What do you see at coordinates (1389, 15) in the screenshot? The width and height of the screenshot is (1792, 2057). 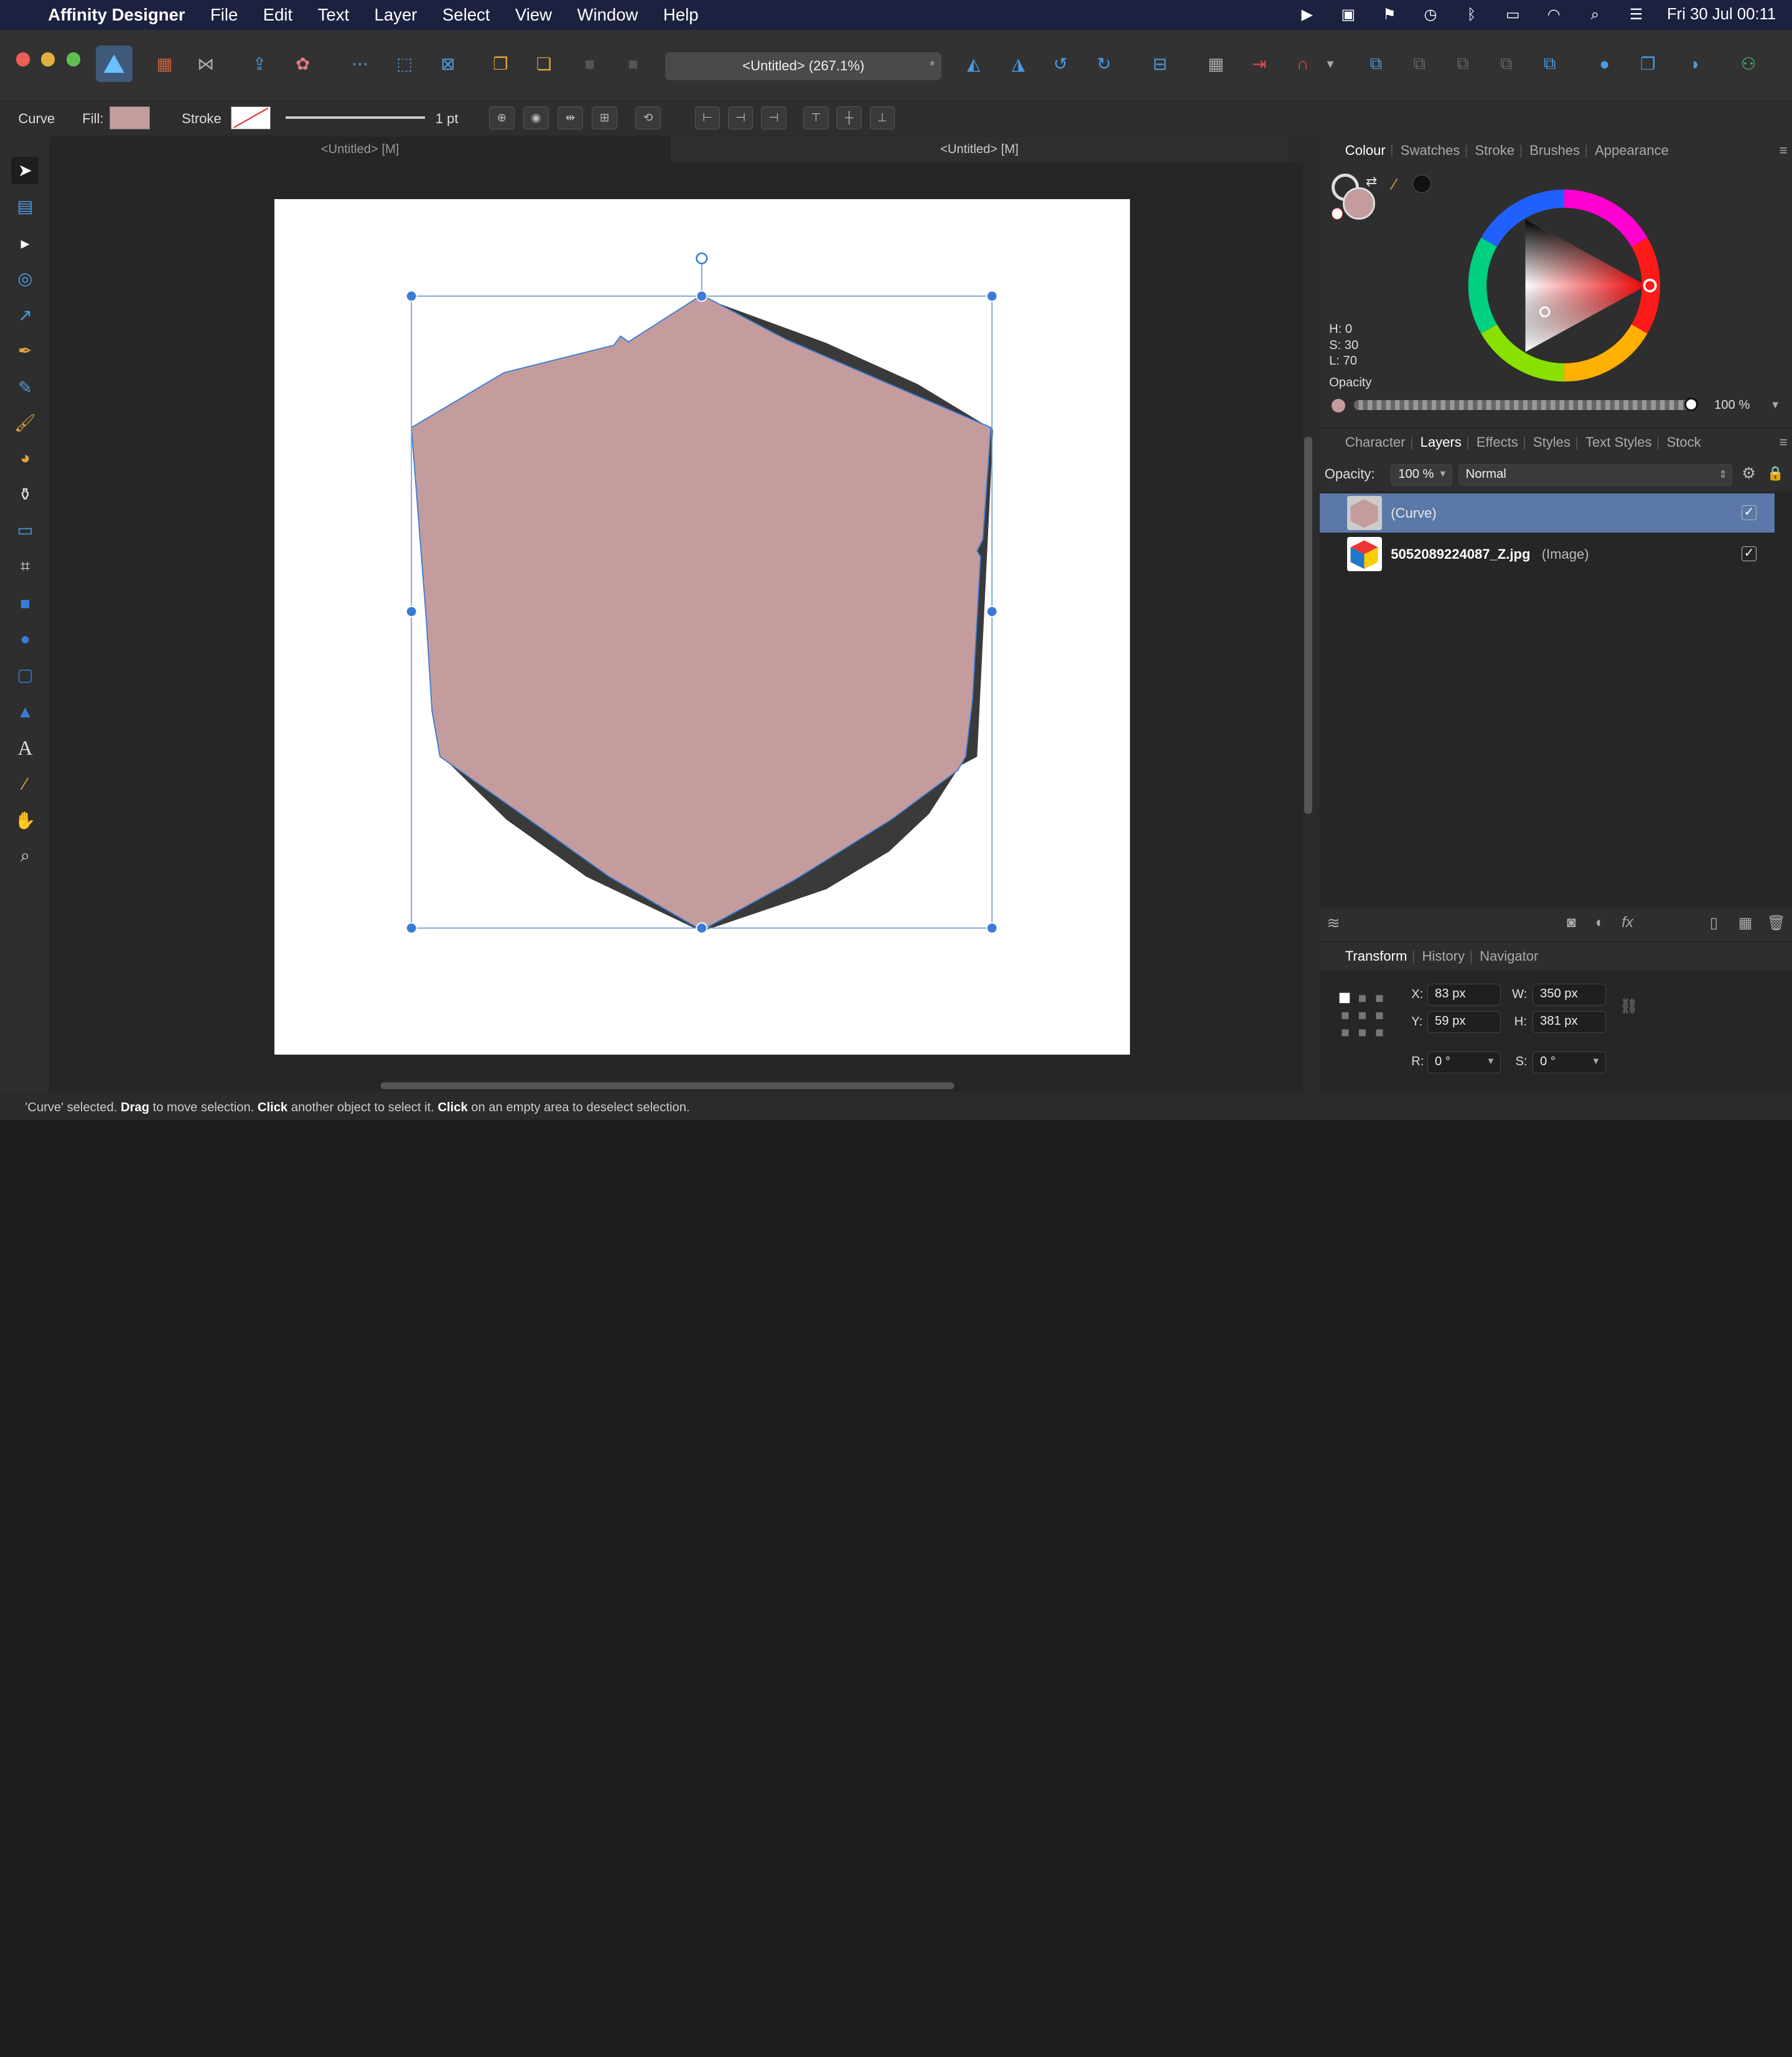 I see `flag-icon: ⚑` at bounding box center [1389, 15].